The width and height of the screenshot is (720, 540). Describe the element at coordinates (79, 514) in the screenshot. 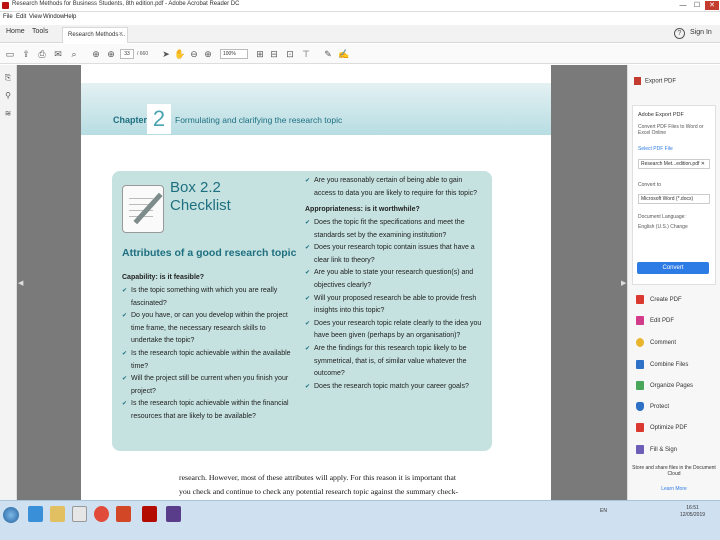

I see `notepad-icon` at that location.